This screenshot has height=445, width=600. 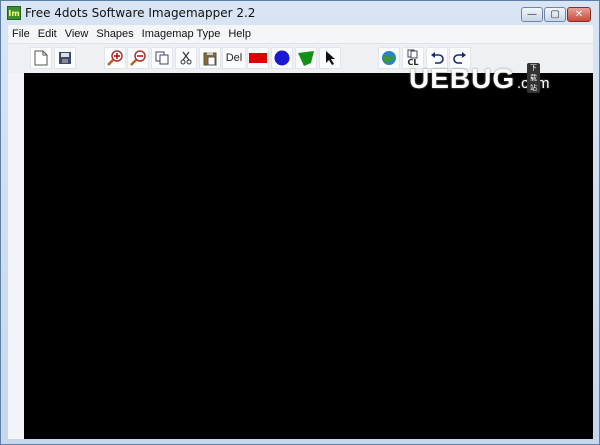 I want to click on circle-shape-button, so click(x=282, y=58).